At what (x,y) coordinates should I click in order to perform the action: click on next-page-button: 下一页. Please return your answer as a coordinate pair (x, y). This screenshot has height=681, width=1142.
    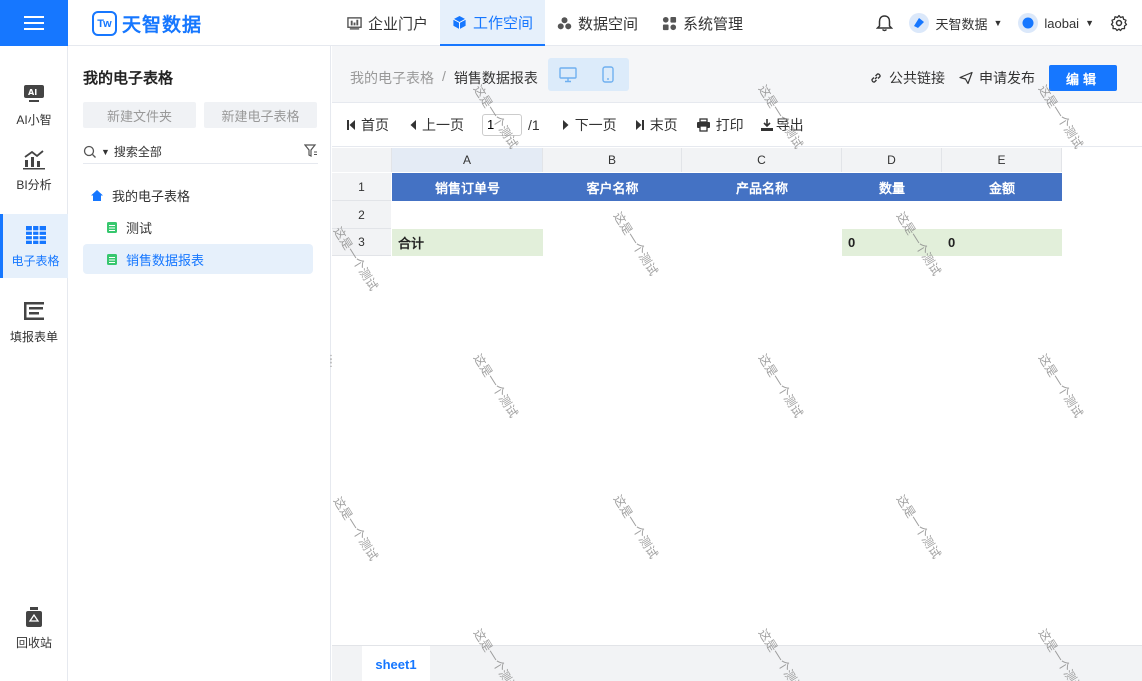
    Looking at the image, I should click on (589, 125).